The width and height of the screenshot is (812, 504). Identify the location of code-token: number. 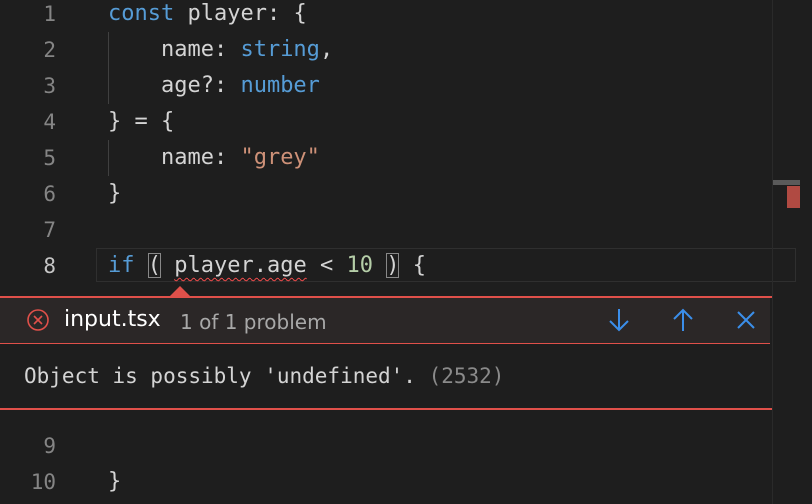
(280, 85).